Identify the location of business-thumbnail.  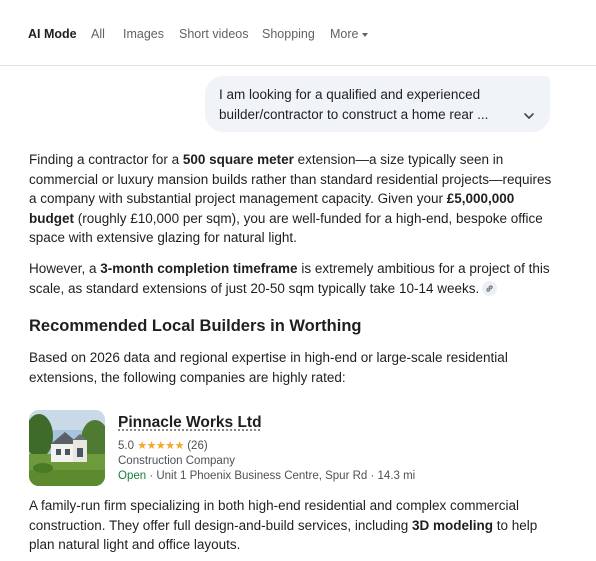
(67, 448).